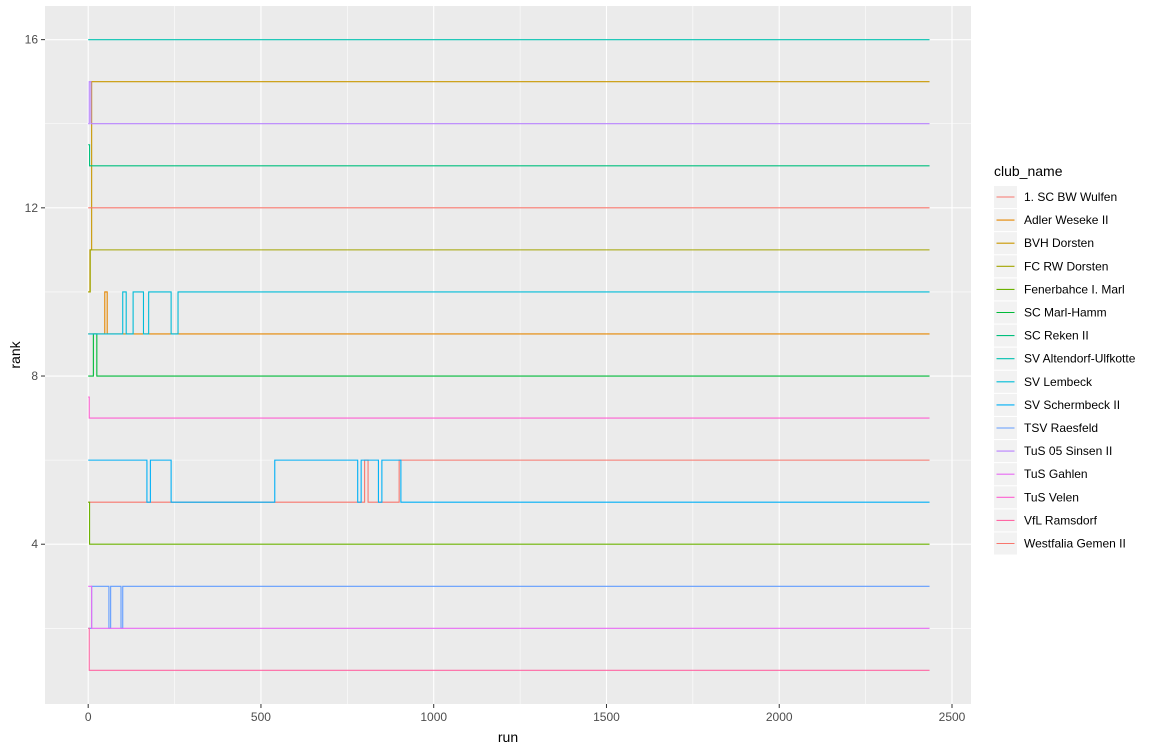  What do you see at coordinates (1051, 497) in the screenshot?
I see `legend-label-13: TuS Velen` at bounding box center [1051, 497].